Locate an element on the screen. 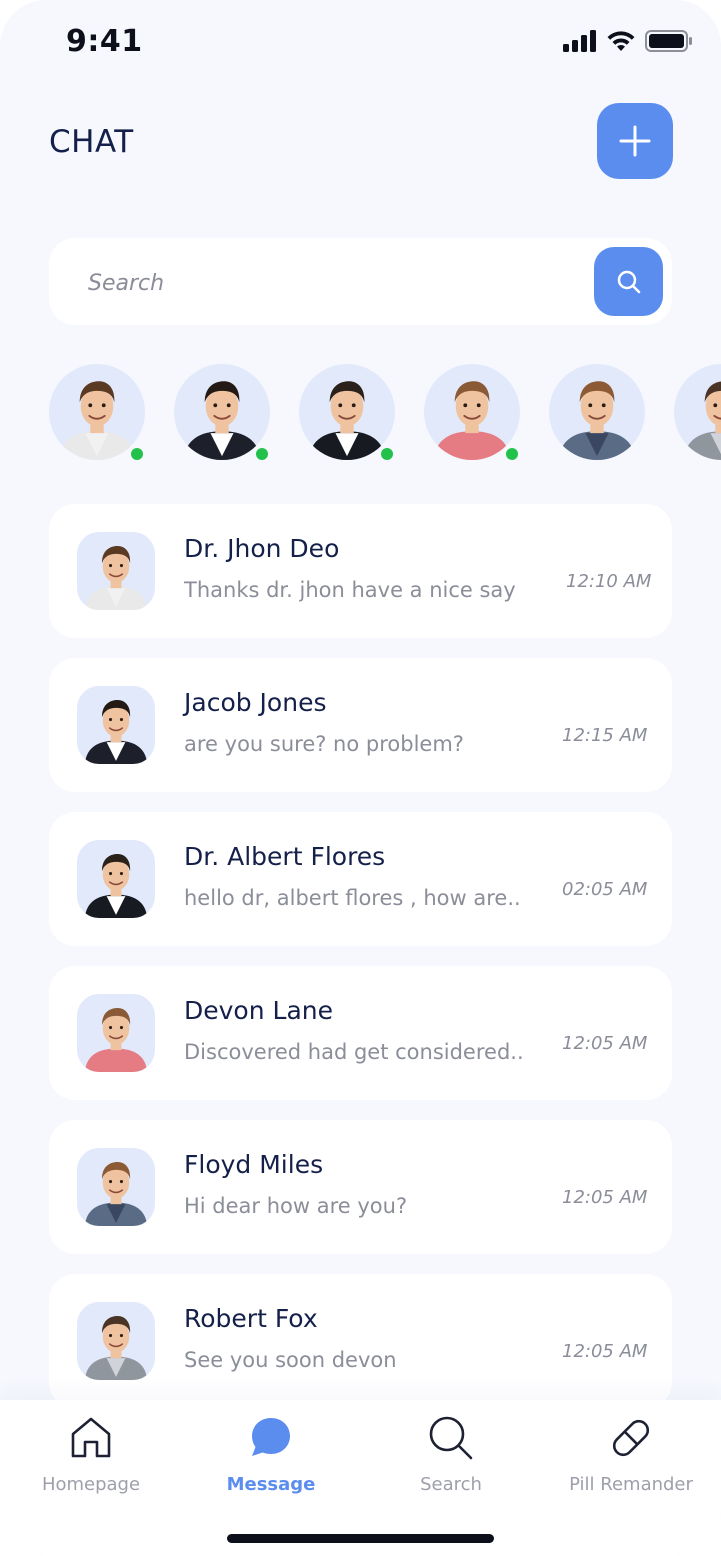  plus-icon is located at coordinates (635, 141).